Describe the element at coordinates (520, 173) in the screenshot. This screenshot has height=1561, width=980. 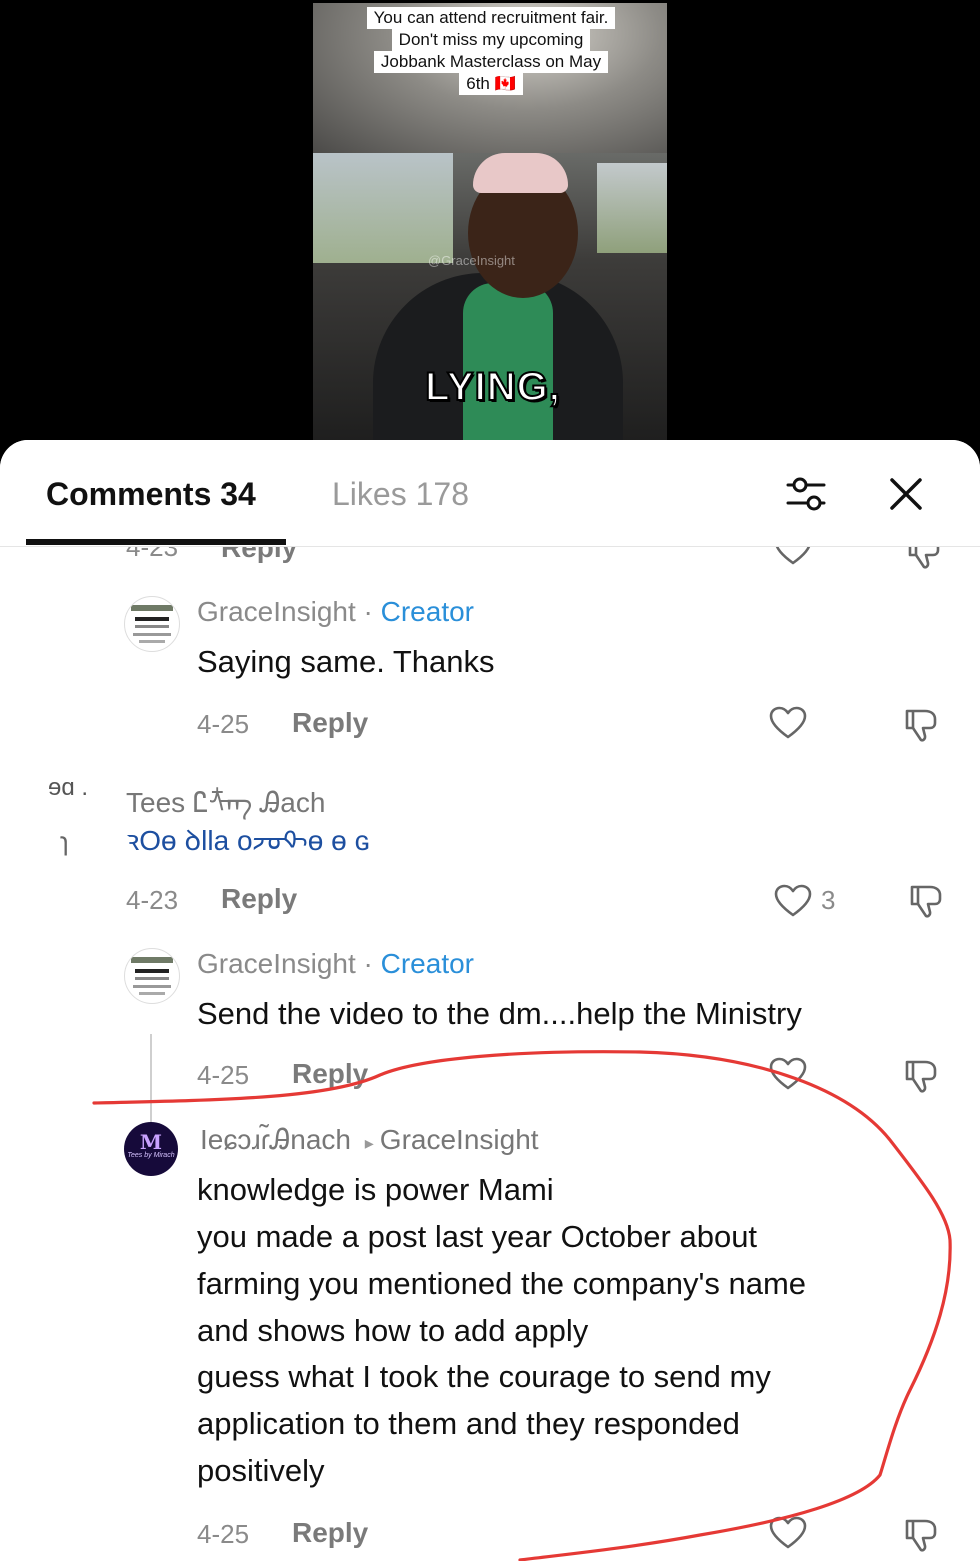
I see `person-headband` at that location.